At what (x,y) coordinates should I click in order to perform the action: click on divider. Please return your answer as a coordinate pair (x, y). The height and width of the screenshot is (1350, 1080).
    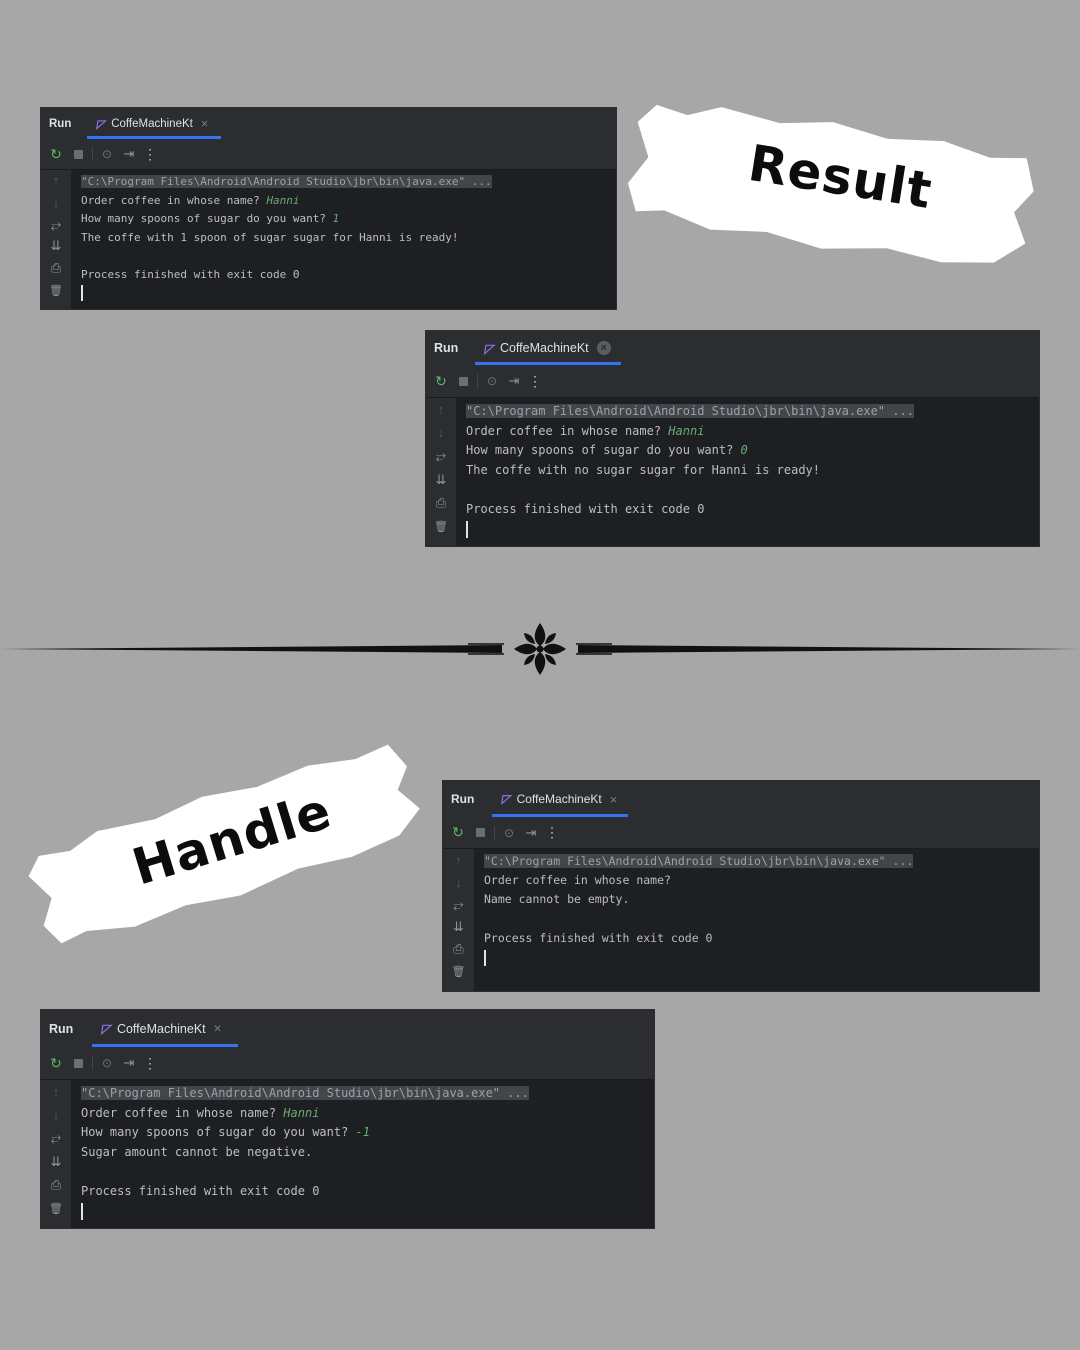
    Looking at the image, I should click on (540, 649).